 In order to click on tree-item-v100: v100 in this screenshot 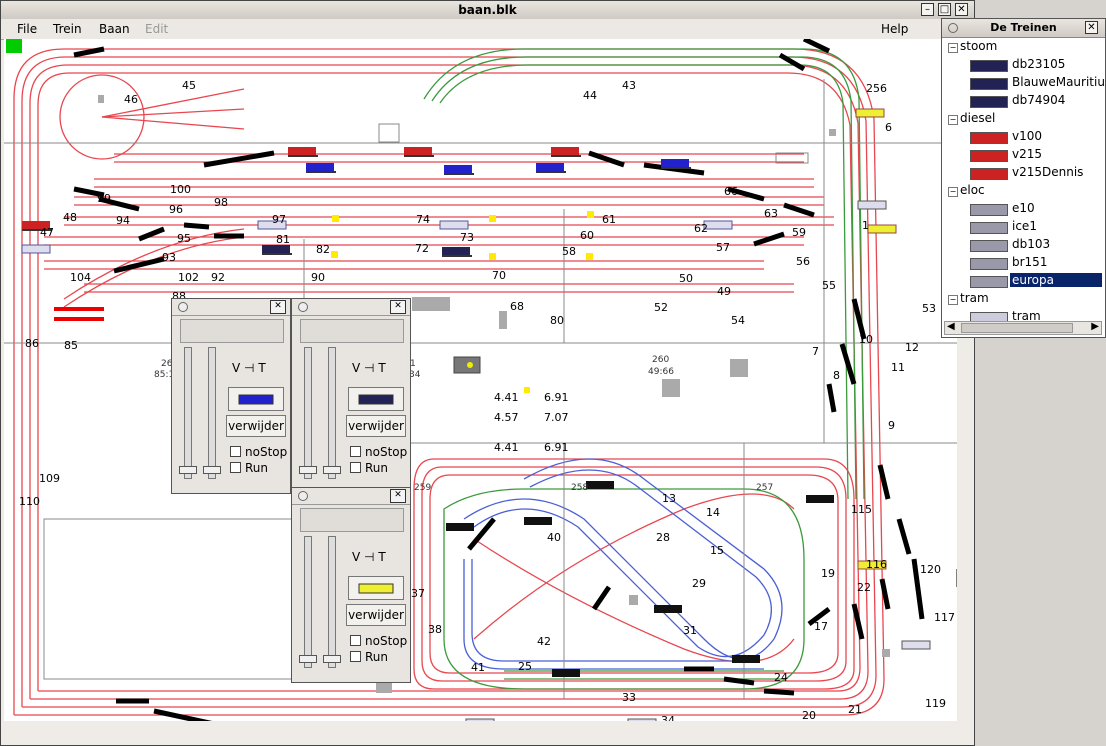, I will do `click(1027, 136)`.